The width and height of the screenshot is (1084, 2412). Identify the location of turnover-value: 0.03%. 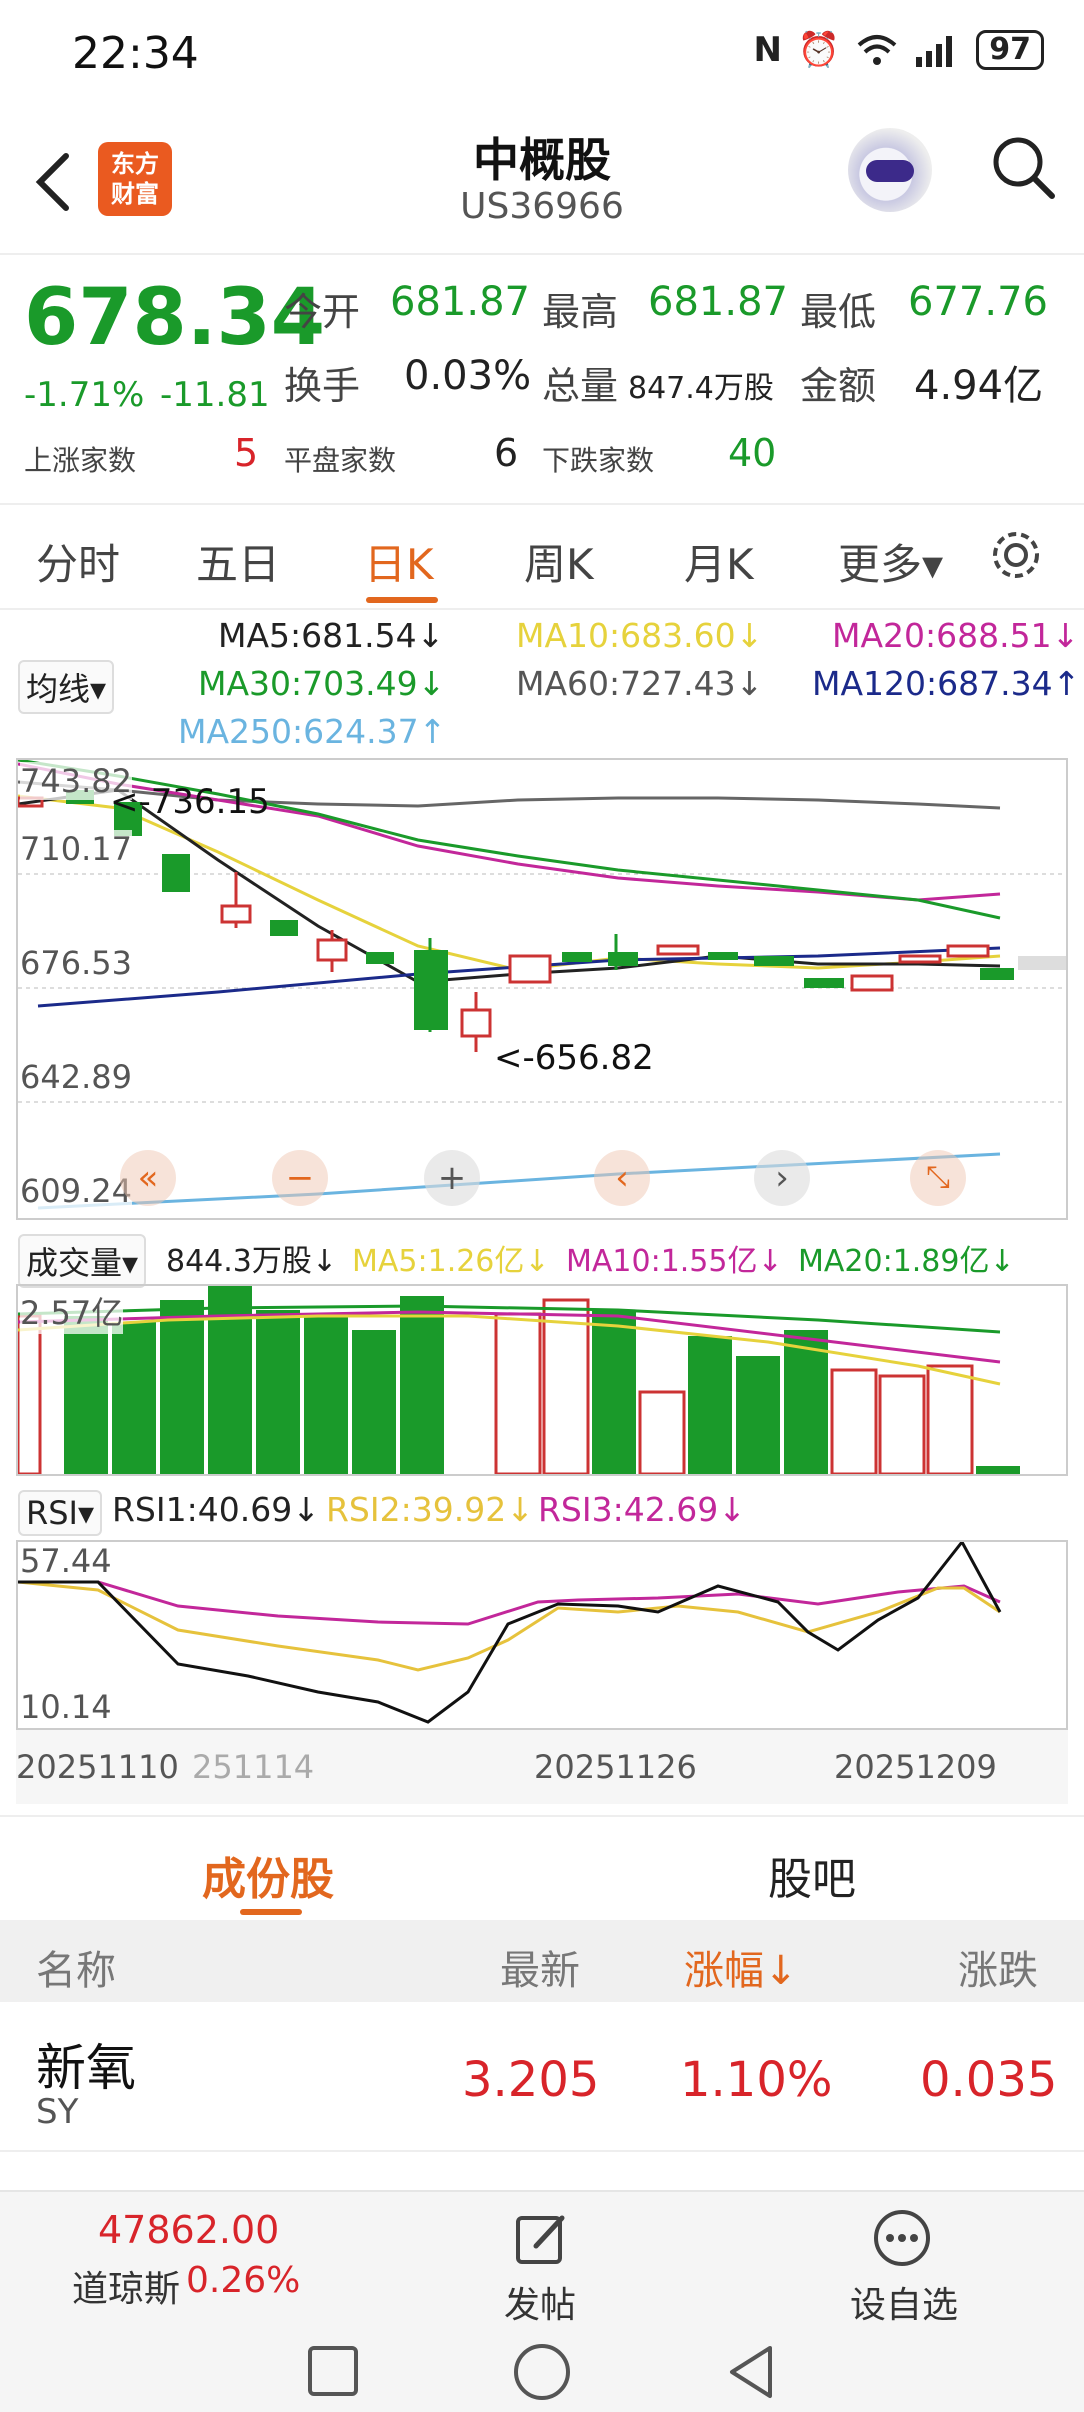
(468, 376).